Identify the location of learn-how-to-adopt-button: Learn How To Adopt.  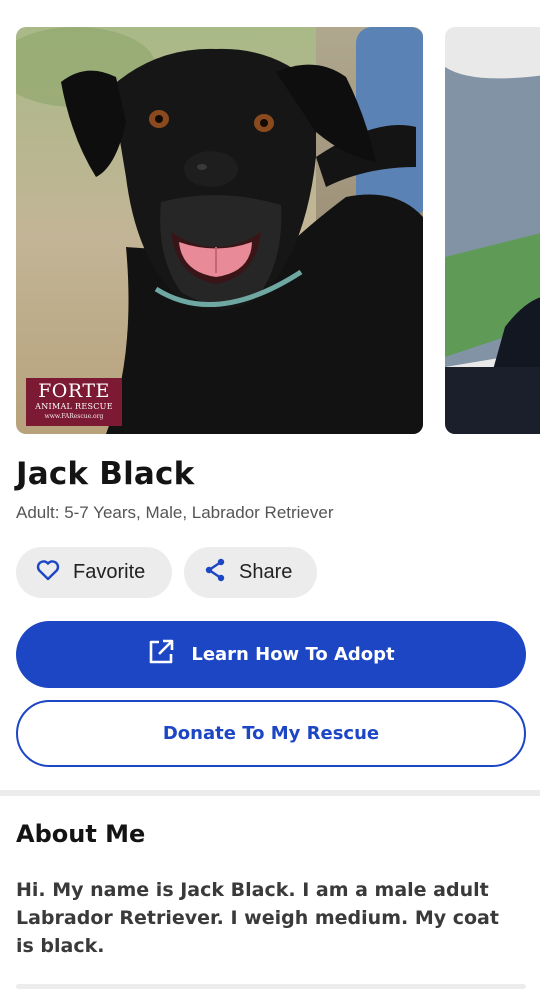
(271, 654).